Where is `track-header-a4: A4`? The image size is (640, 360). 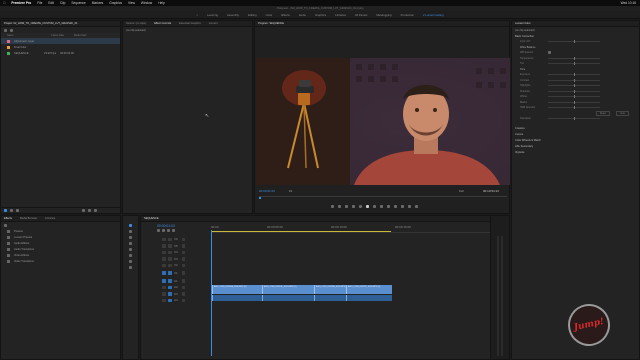 track-header-a4: A4 is located at coordinates (171, 300).